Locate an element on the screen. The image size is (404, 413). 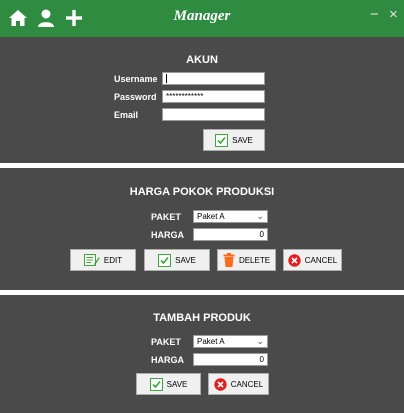
delete-label: DELETE is located at coordinates (254, 260).